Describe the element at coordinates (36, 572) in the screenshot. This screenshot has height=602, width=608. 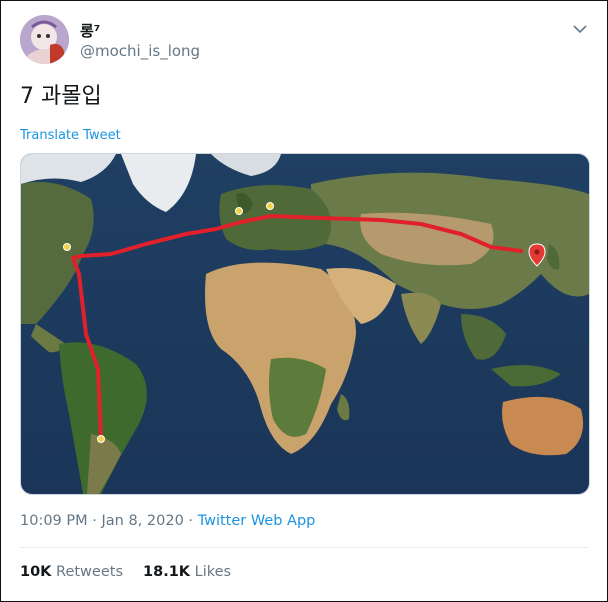
I see `retweets-count: 10K` at that location.